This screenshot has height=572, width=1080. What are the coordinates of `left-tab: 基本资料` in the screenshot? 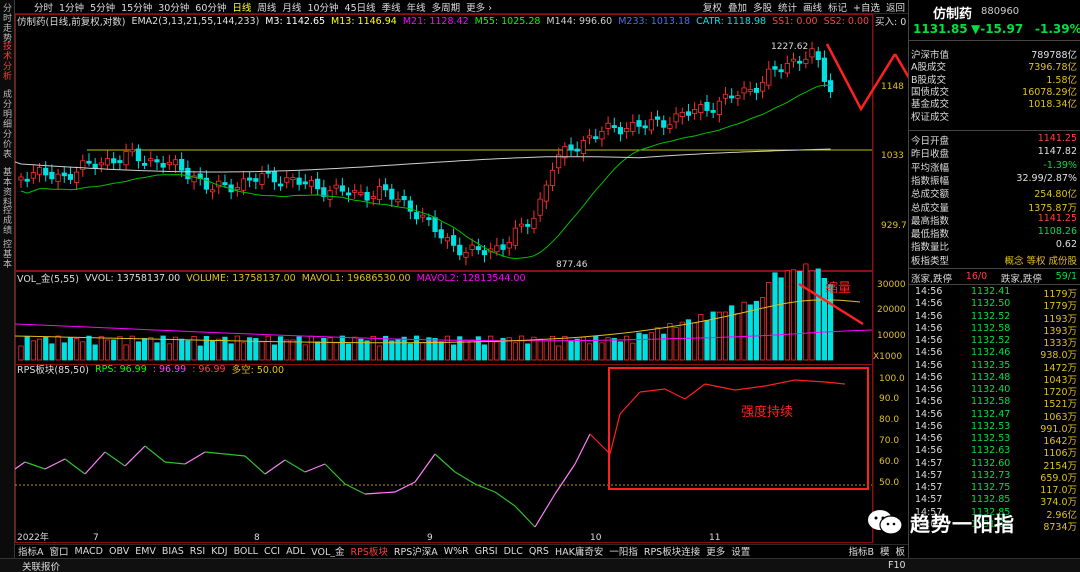 It's located at (7, 188).